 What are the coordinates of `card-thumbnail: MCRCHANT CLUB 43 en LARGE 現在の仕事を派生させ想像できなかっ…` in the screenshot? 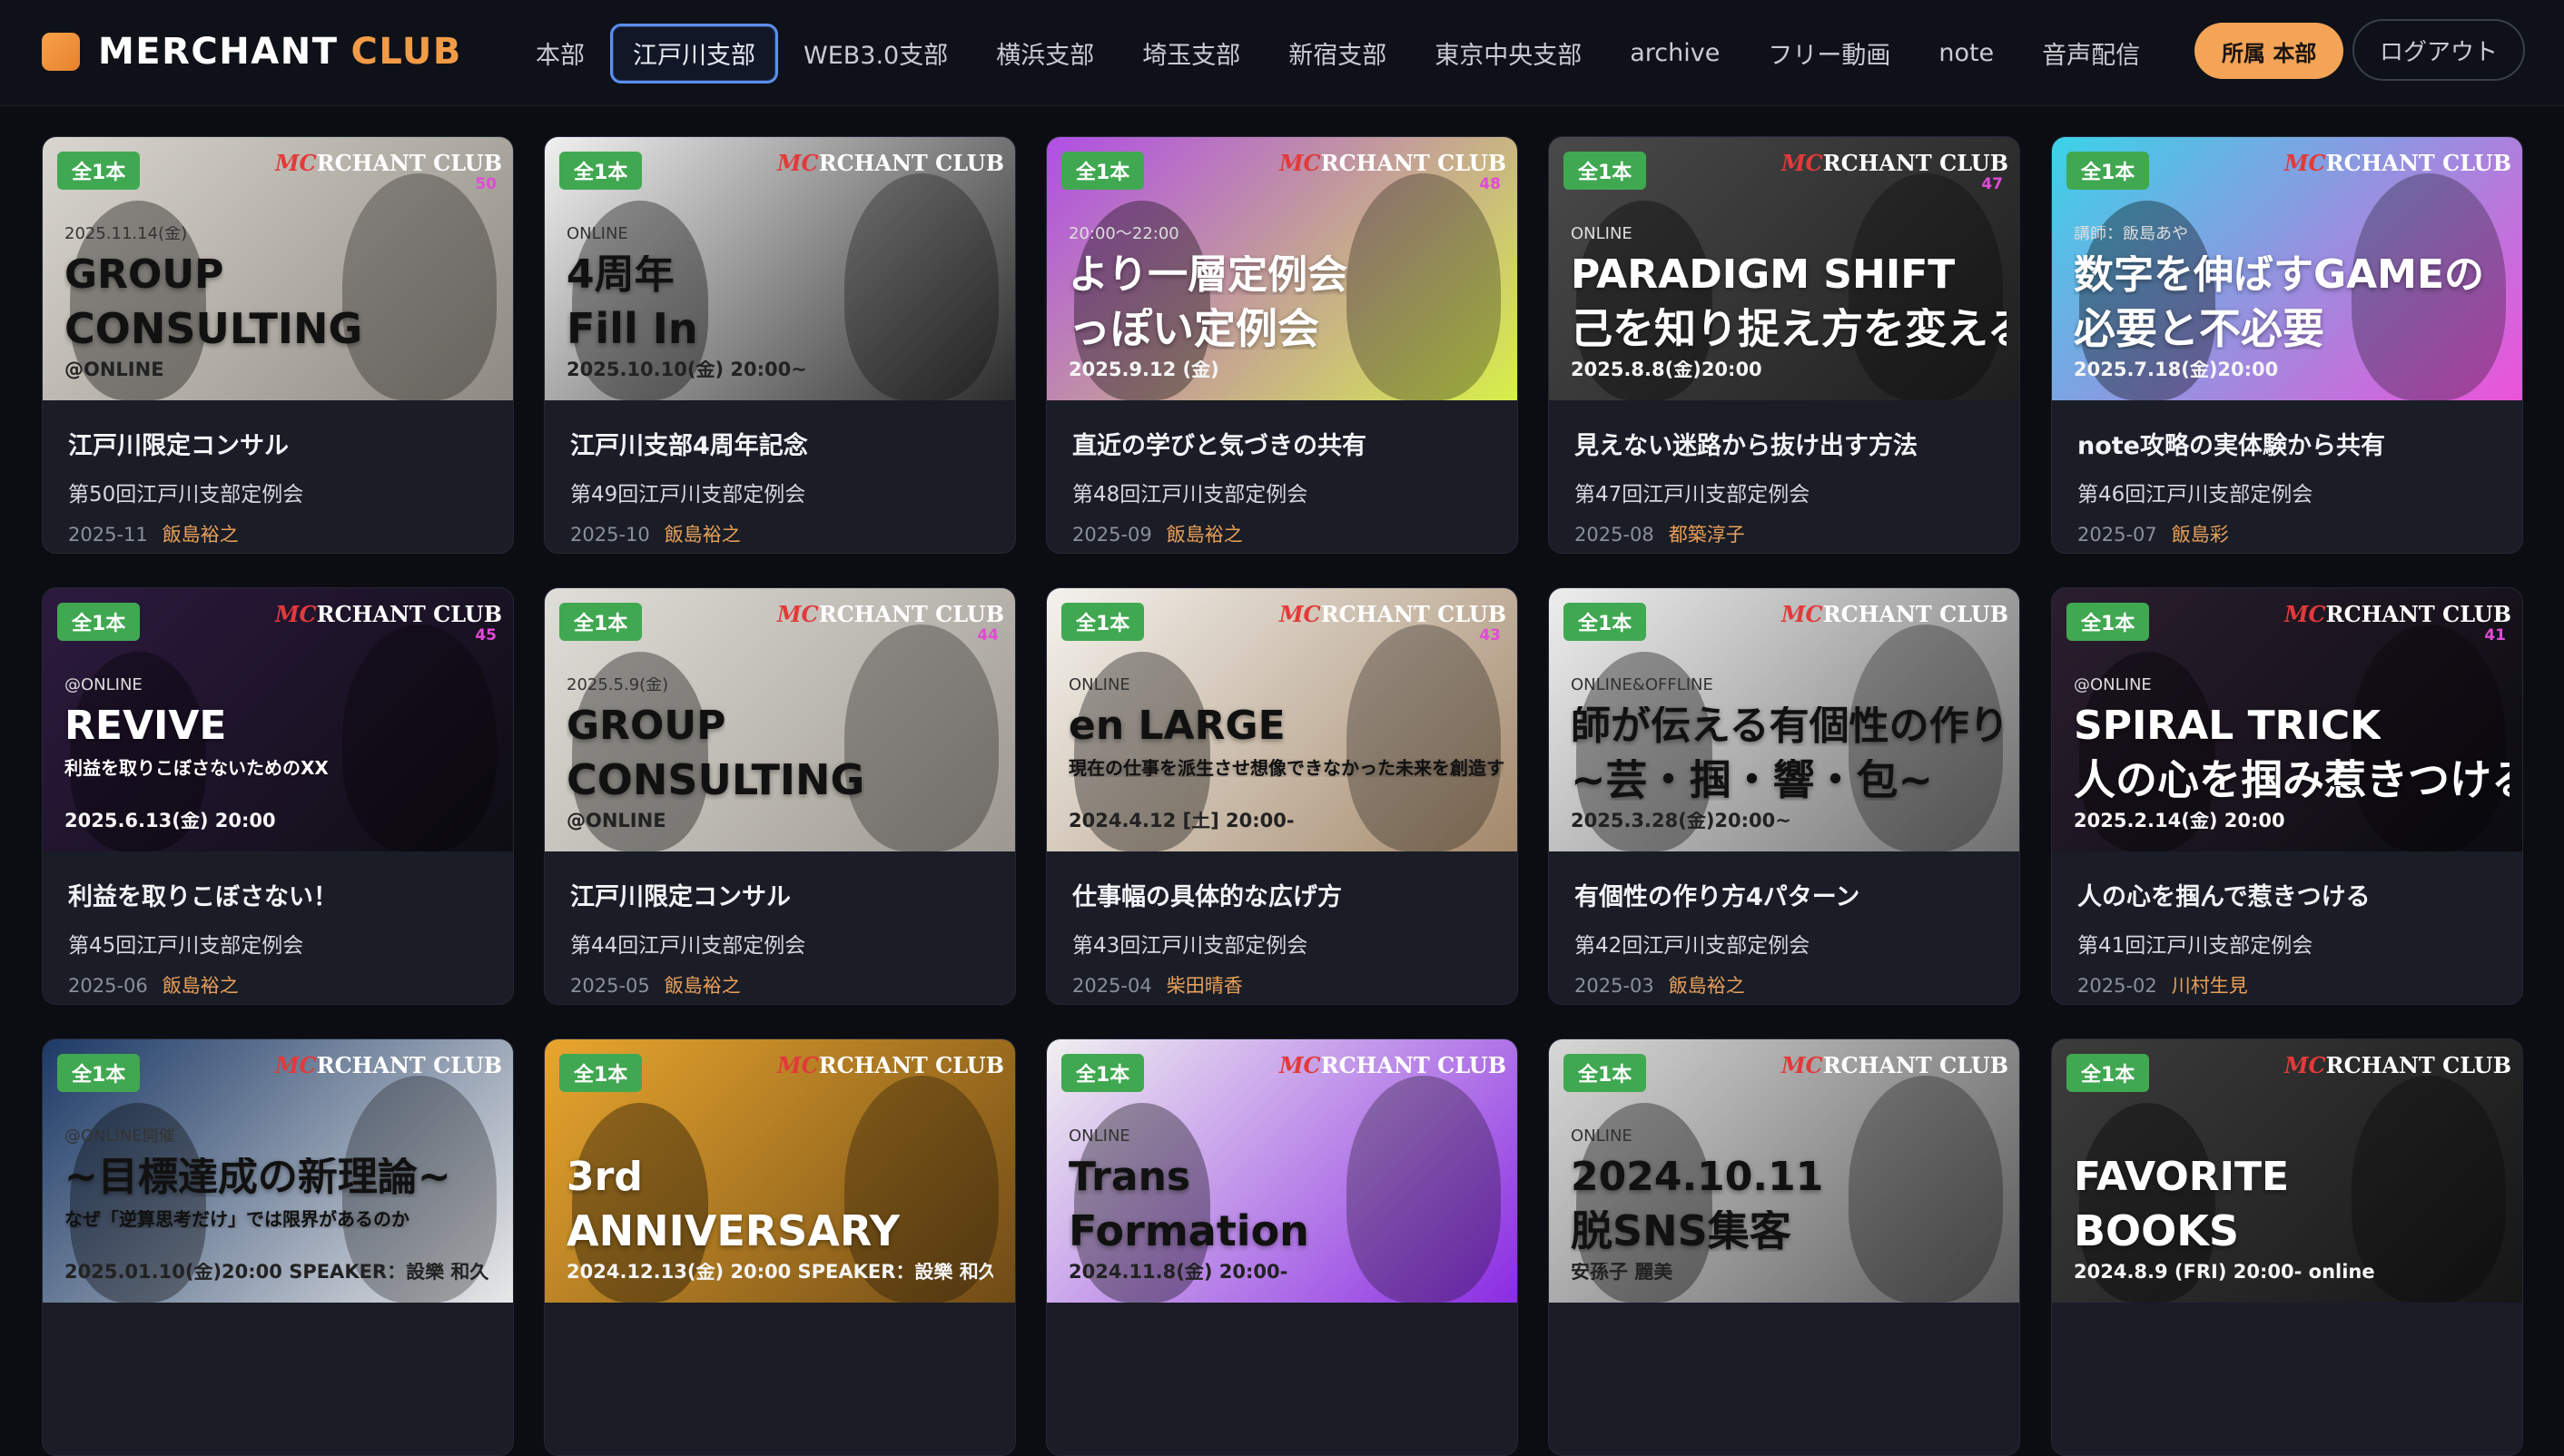 It's located at (1282, 719).